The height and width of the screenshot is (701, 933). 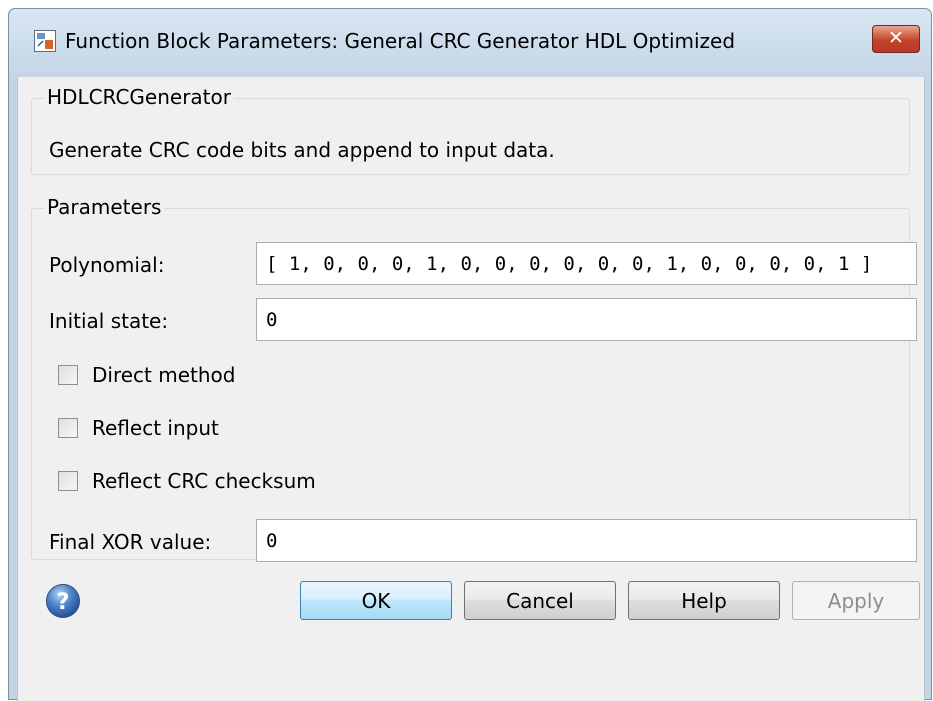 I want to click on direct-method-label: Direct method, so click(x=164, y=375).